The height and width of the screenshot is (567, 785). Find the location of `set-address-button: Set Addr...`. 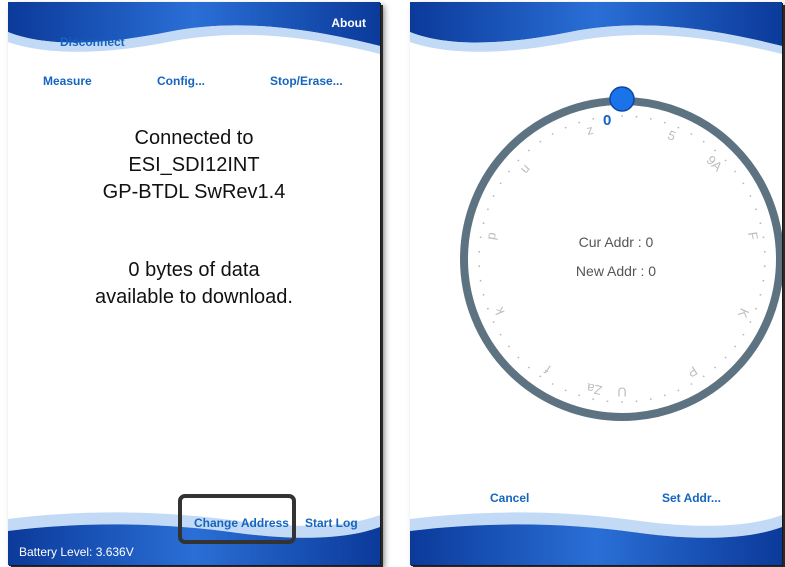

set-address-button: Set Addr... is located at coordinates (691, 498).